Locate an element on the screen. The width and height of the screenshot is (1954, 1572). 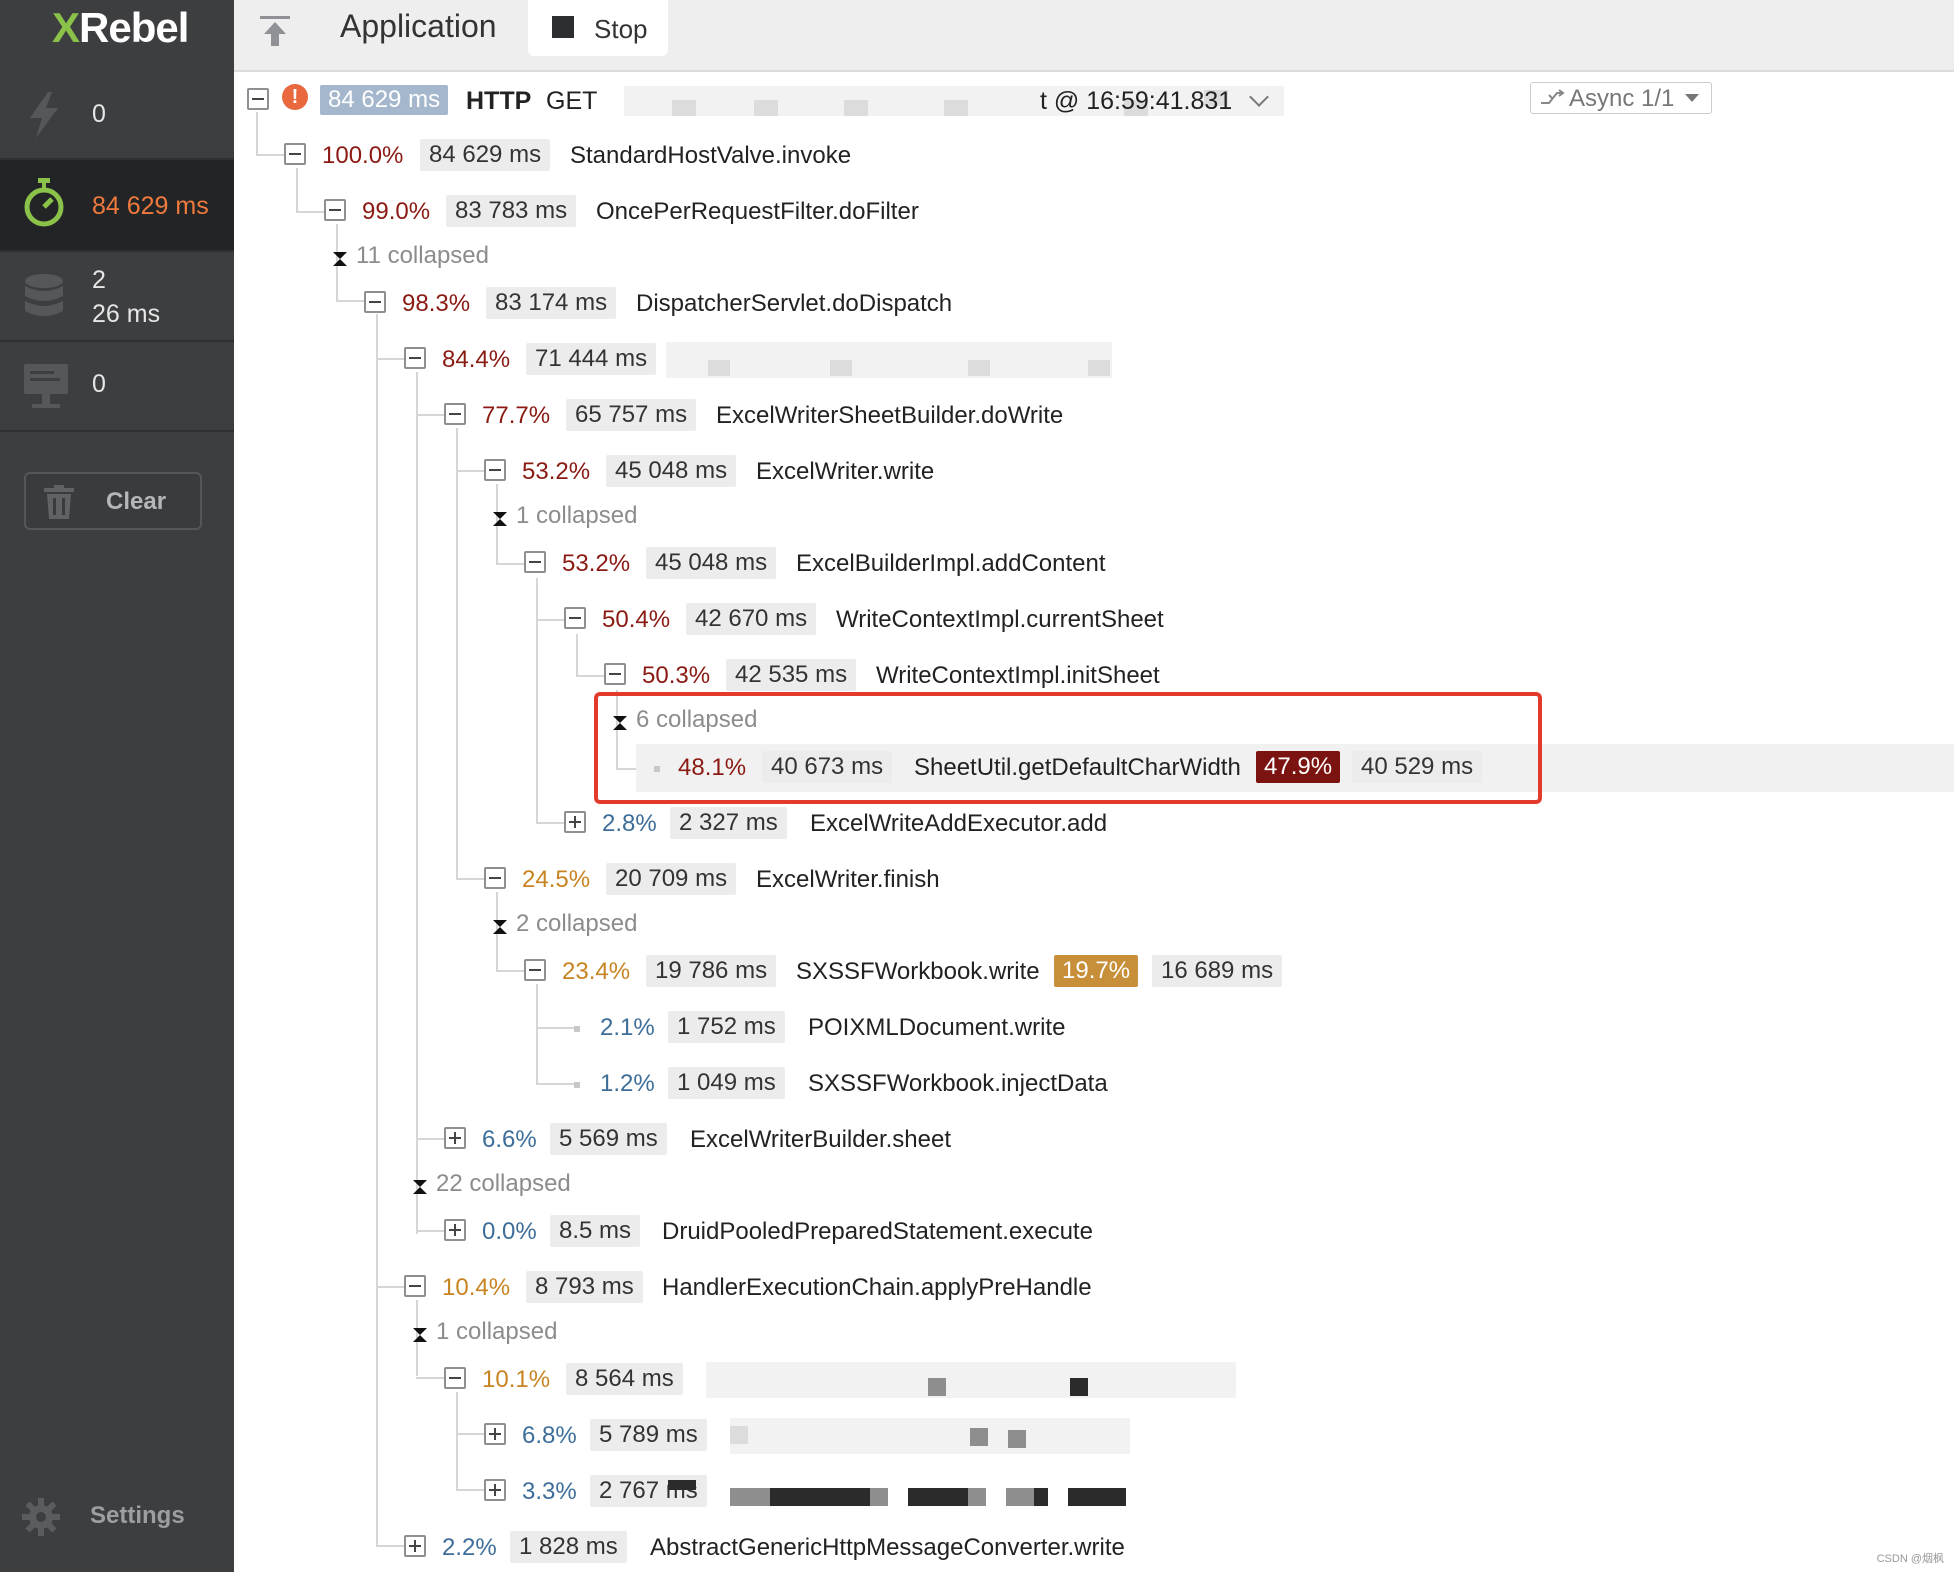
protocol-label: HTTP is located at coordinates (499, 101).